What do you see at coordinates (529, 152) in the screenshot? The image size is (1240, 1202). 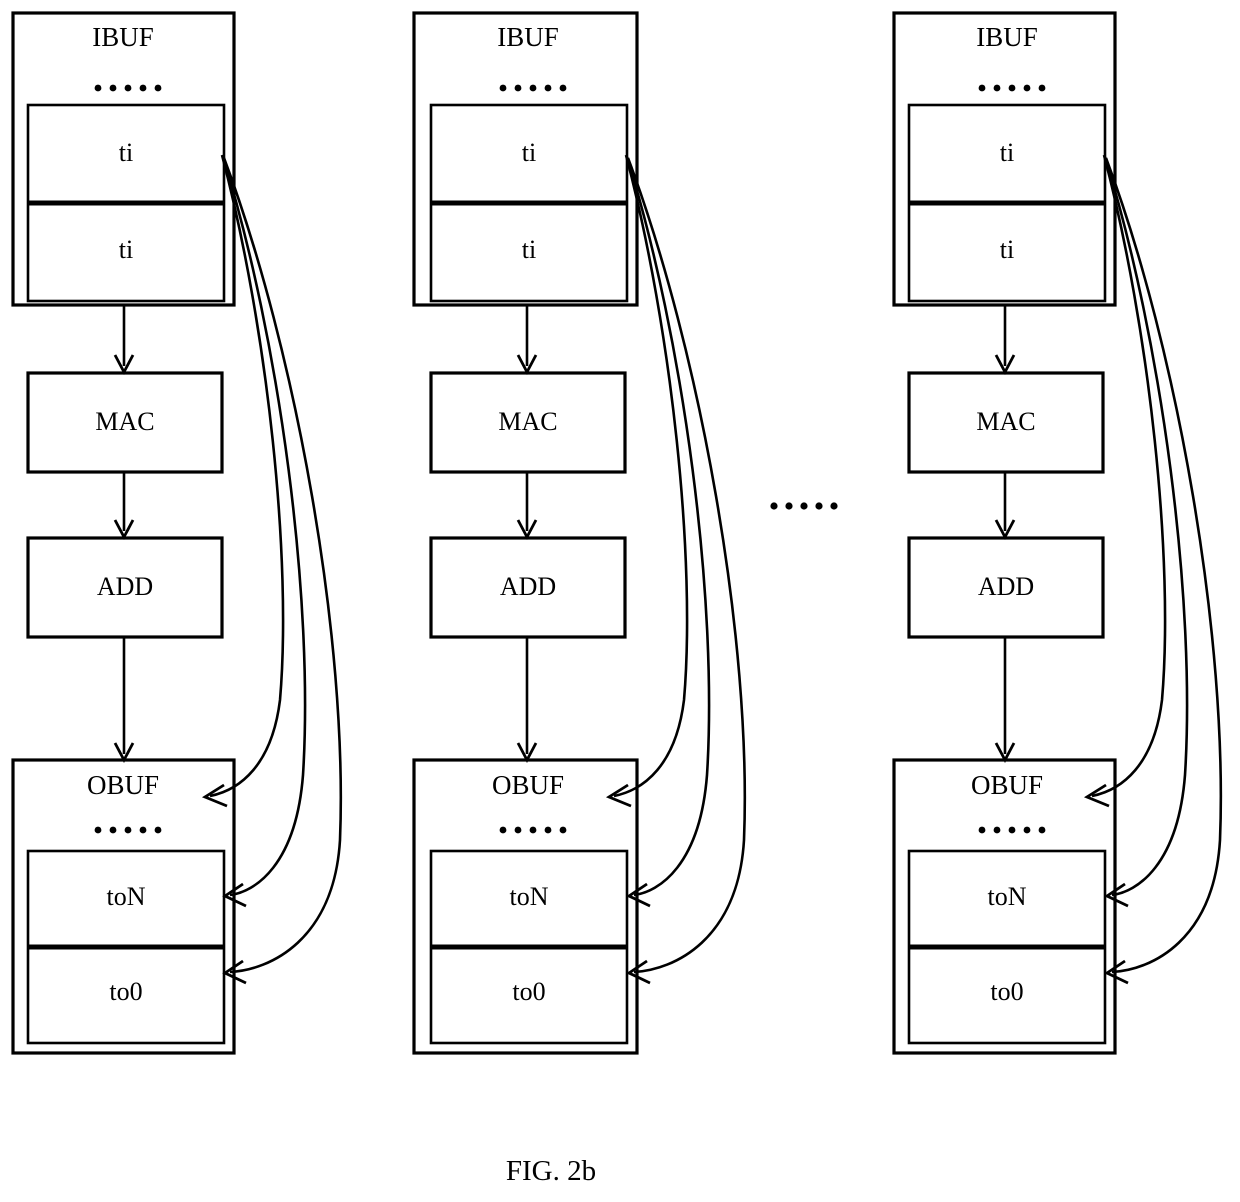 I see `ibuf-slot-top-2: ti` at bounding box center [529, 152].